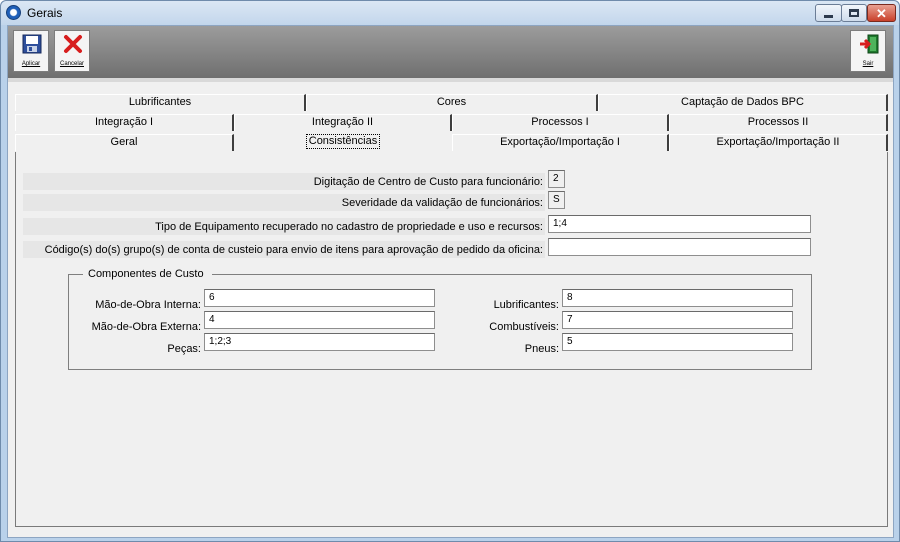 The width and height of the screenshot is (900, 542). I want to click on external-labor-input: 4, so click(319, 320).